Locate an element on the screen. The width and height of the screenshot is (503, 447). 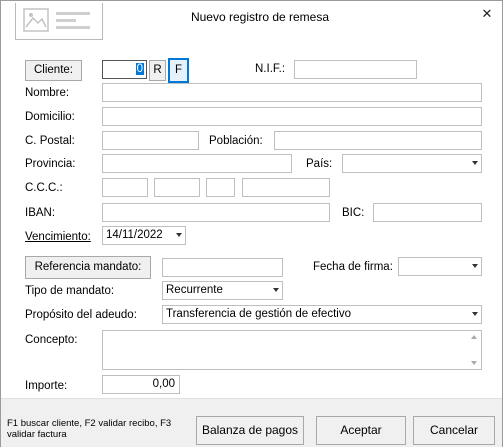
tipo-mandato-select: Recurrente is located at coordinates (222, 290).